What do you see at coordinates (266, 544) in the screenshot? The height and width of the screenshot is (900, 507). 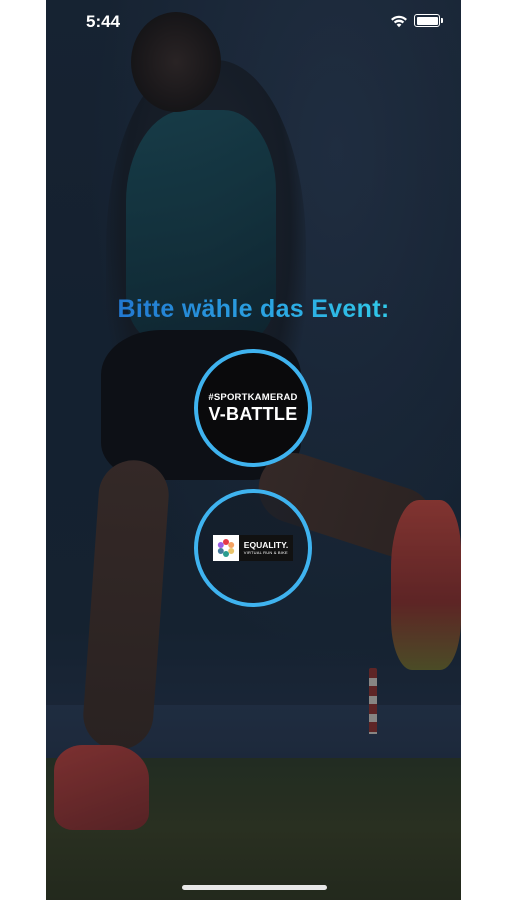 I see `equality-title: EQUALITY.` at bounding box center [266, 544].